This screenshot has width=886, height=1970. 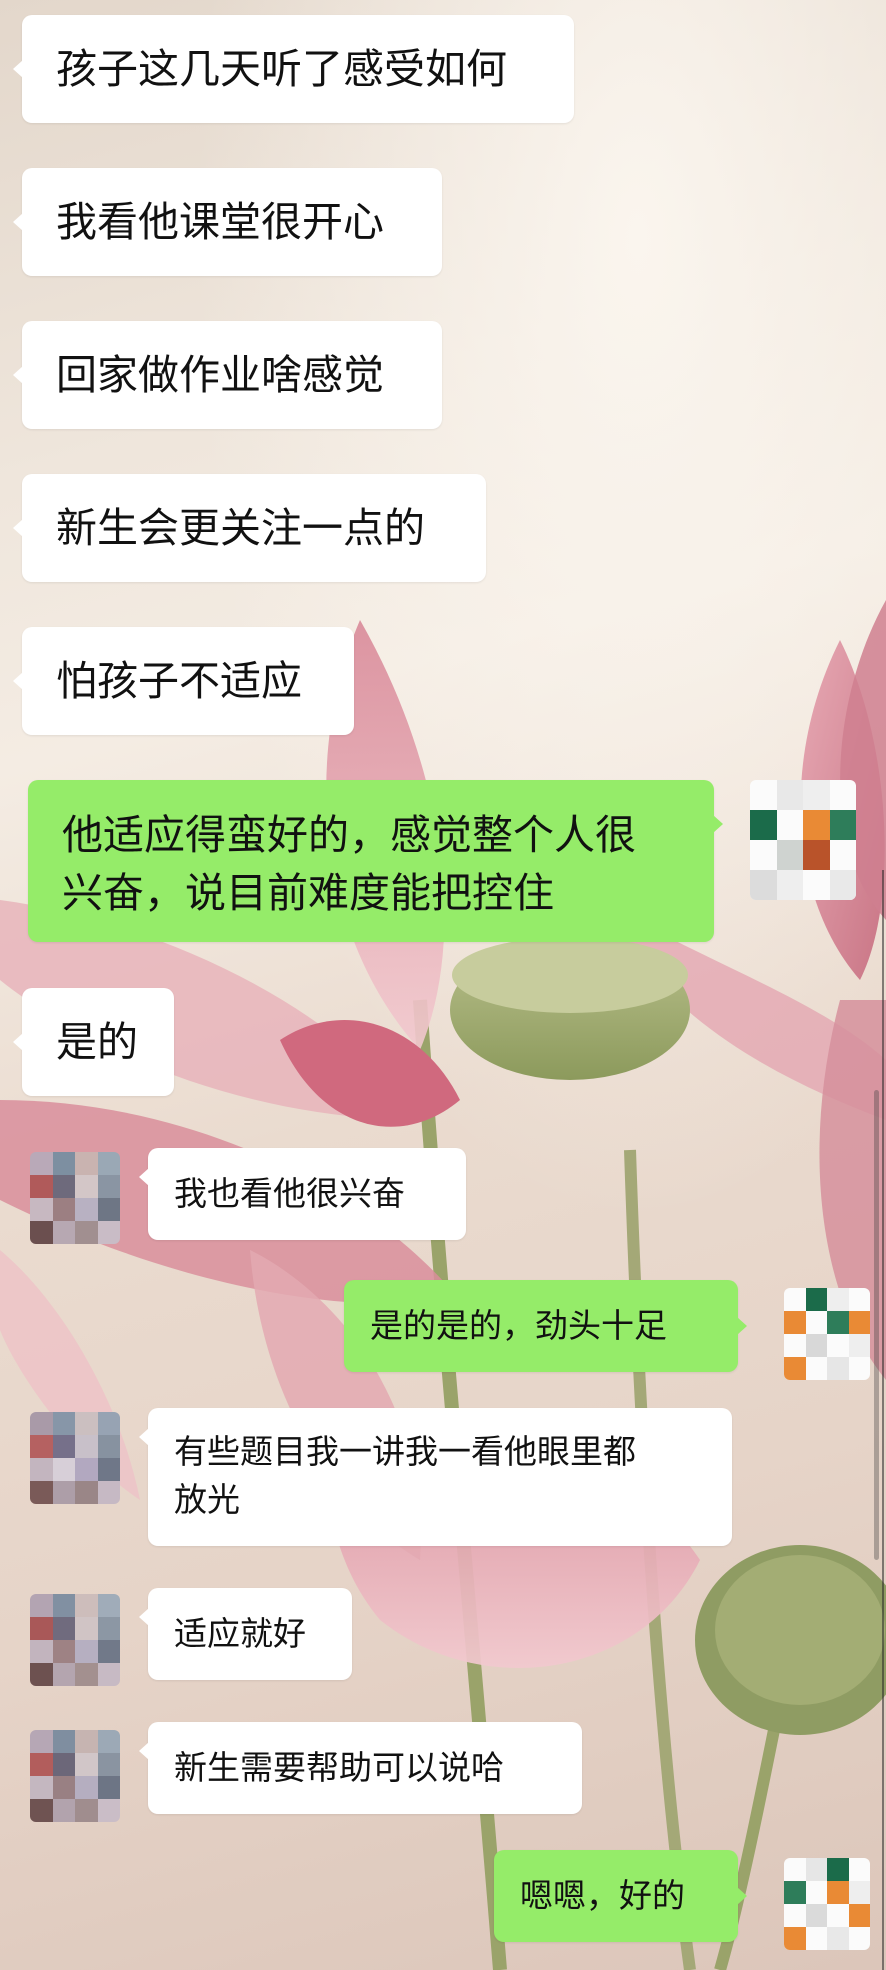 What do you see at coordinates (249, 528) in the screenshot?
I see `incoming-message-bubble: 新生会更关注一点的` at bounding box center [249, 528].